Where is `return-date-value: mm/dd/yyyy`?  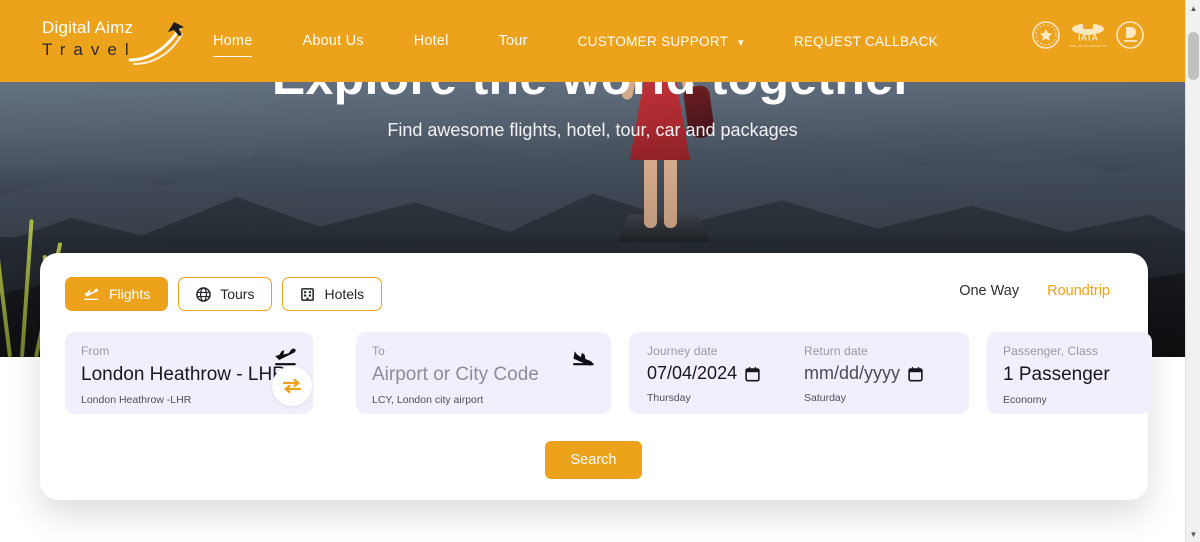
return-date-value: mm/dd/yyyy is located at coordinates (852, 373).